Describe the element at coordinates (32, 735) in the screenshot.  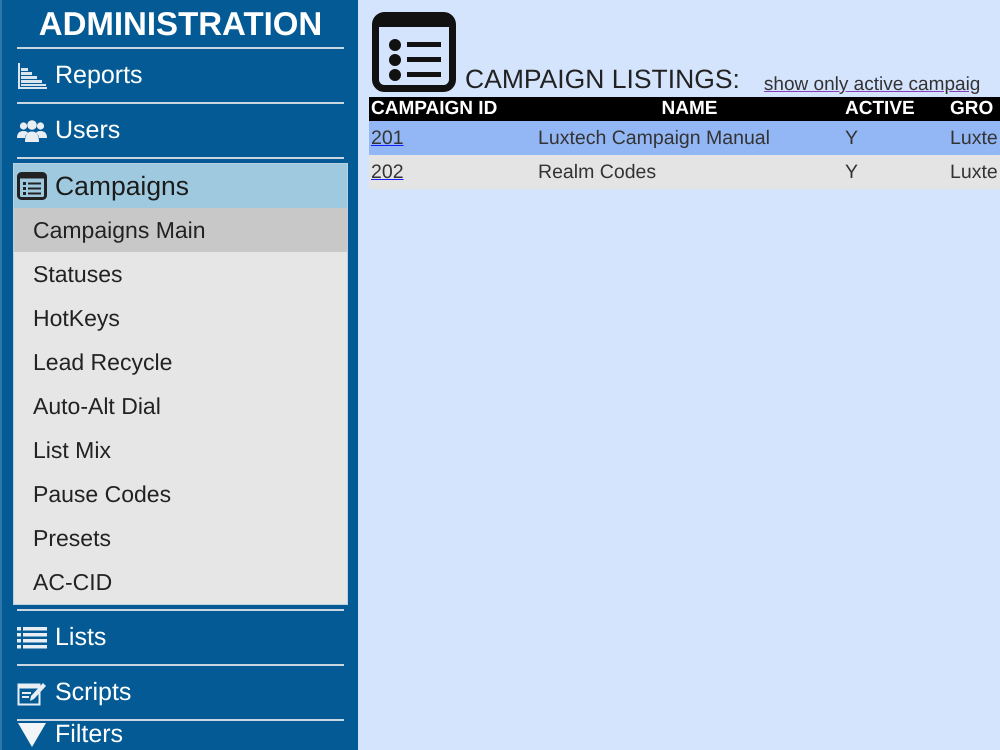
I see `down-triangle-icon` at that location.